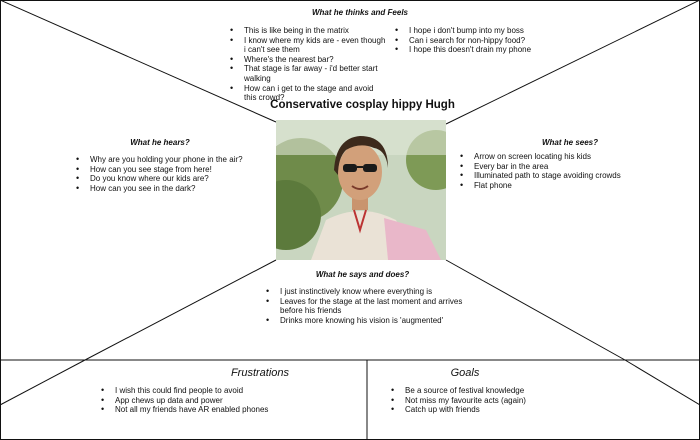  Describe the element at coordinates (359, 12) in the screenshot. I see `thinks-feels-heading: What he thinks and Feels` at that location.